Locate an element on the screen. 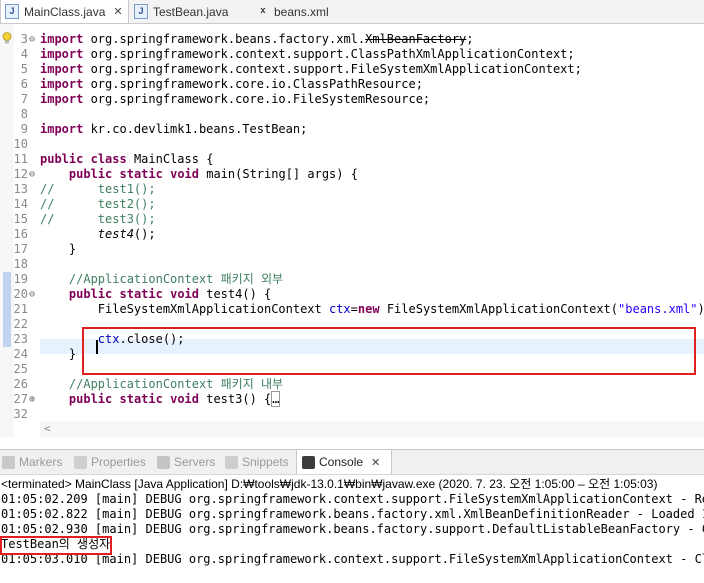  tab-beans-xml: x beans.xml is located at coordinates (303, 11).